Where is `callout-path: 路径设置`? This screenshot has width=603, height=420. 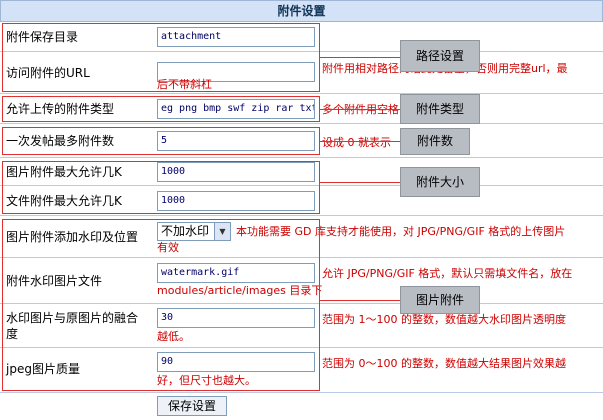 callout-path: 路径设置 is located at coordinates (440, 56).